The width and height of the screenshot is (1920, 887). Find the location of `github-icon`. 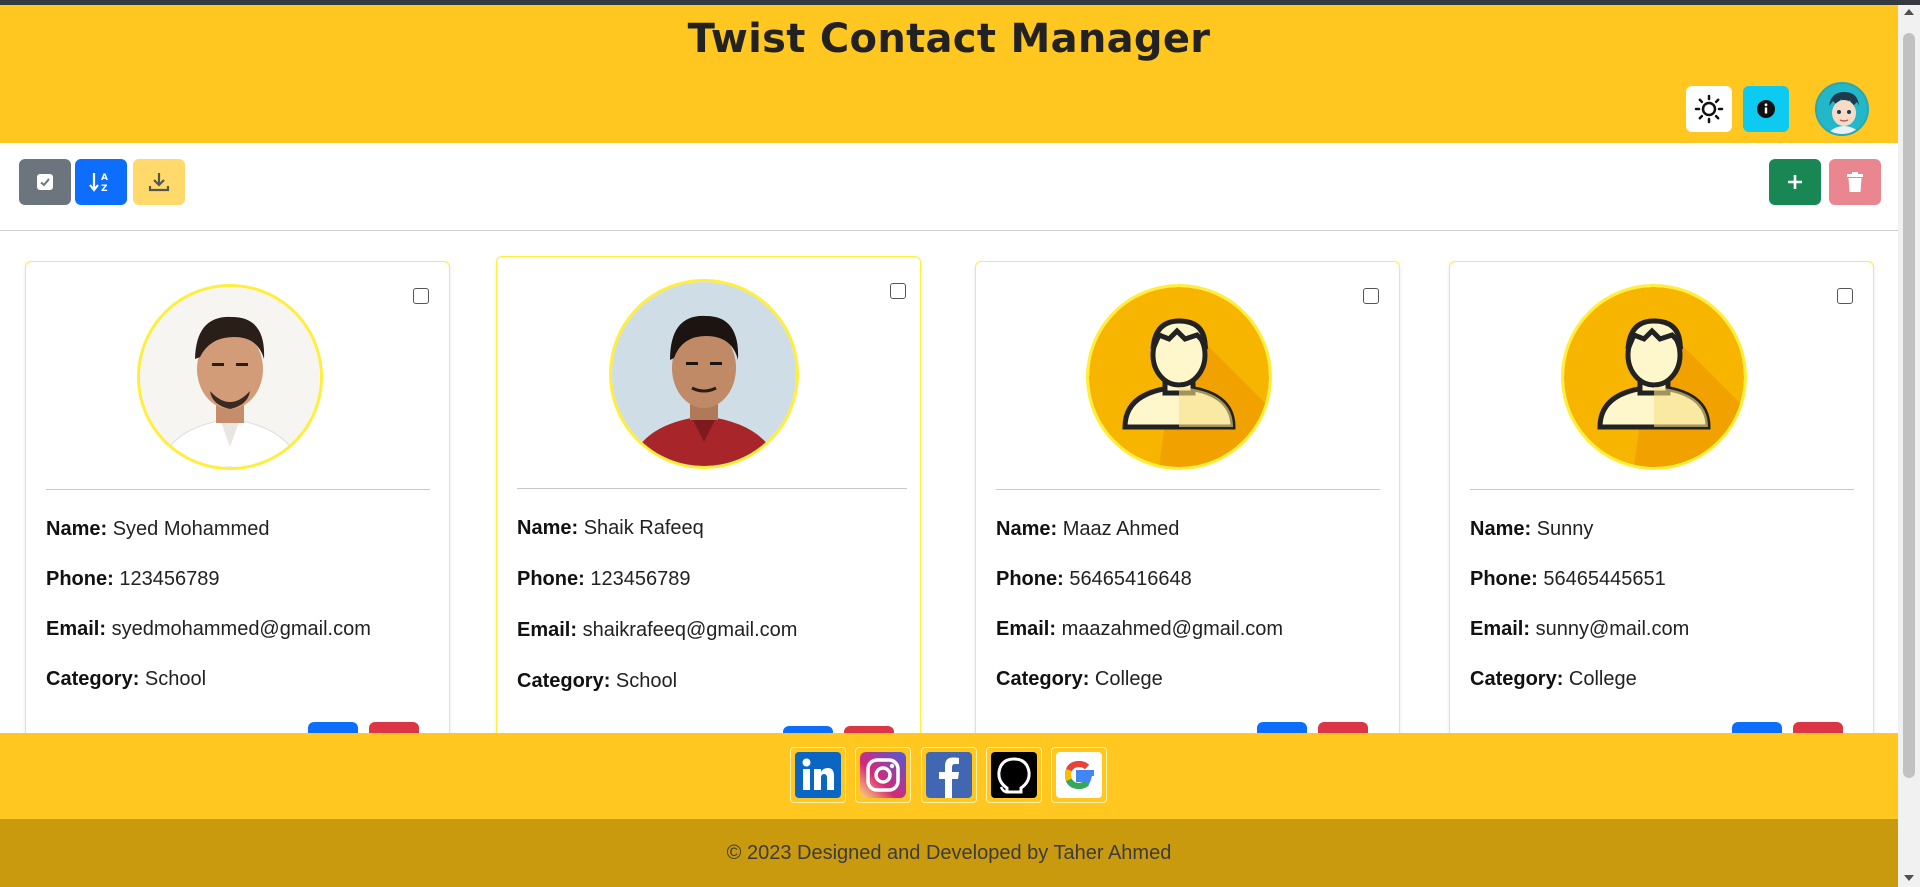

github-icon is located at coordinates (1014, 775).